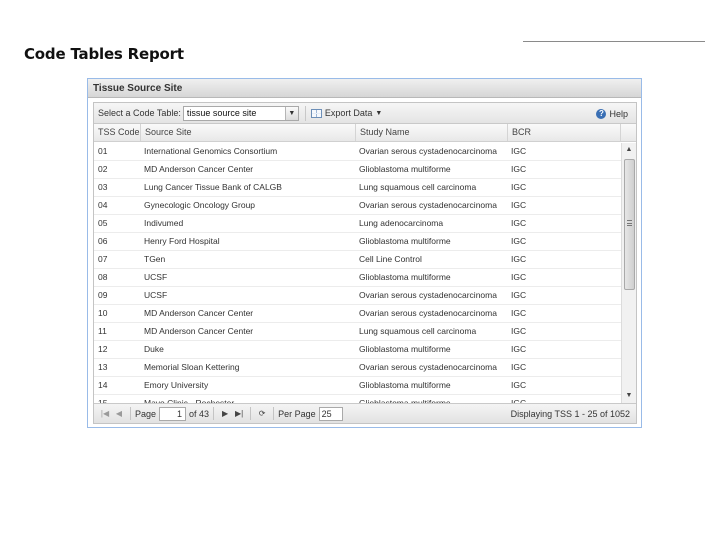  I want to click on table-row: 07 TGen Cell Line Control IGC, so click(357, 260).